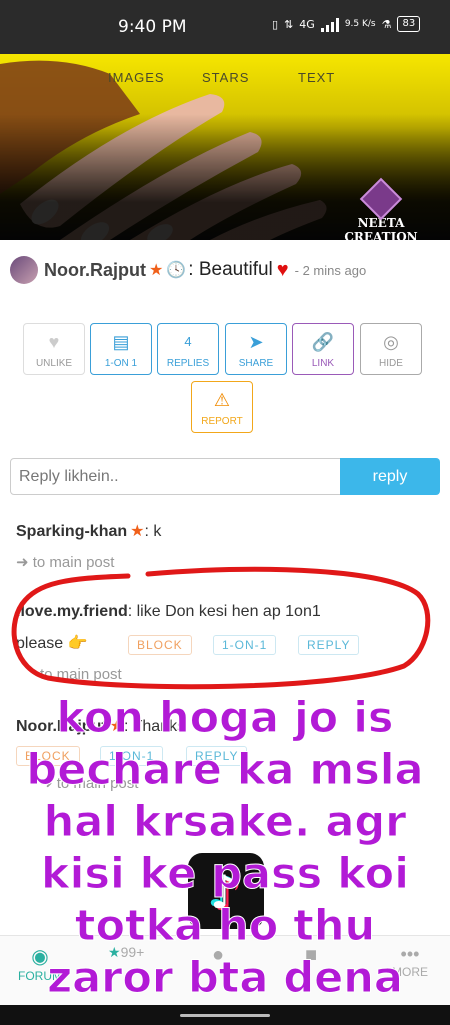  I want to click on link-icon: 🔗, so click(323, 342).